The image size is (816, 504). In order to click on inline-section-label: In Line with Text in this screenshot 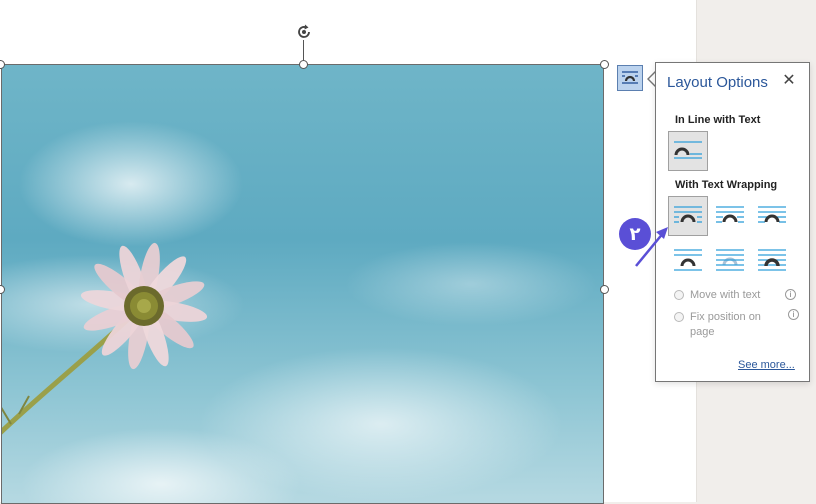, I will do `click(718, 120)`.